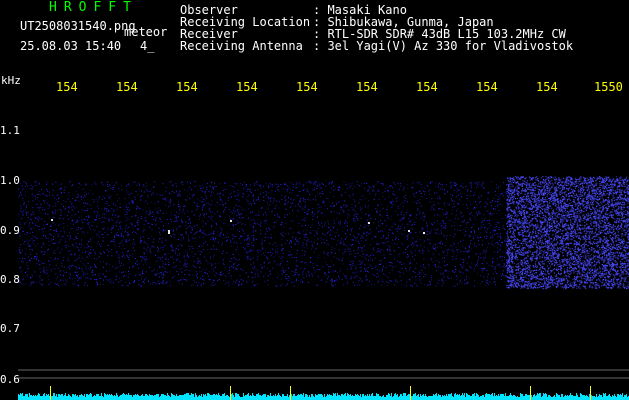 The width and height of the screenshot is (629, 400). I want to click on frequency-tick-label: 1.1, so click(10, 130).